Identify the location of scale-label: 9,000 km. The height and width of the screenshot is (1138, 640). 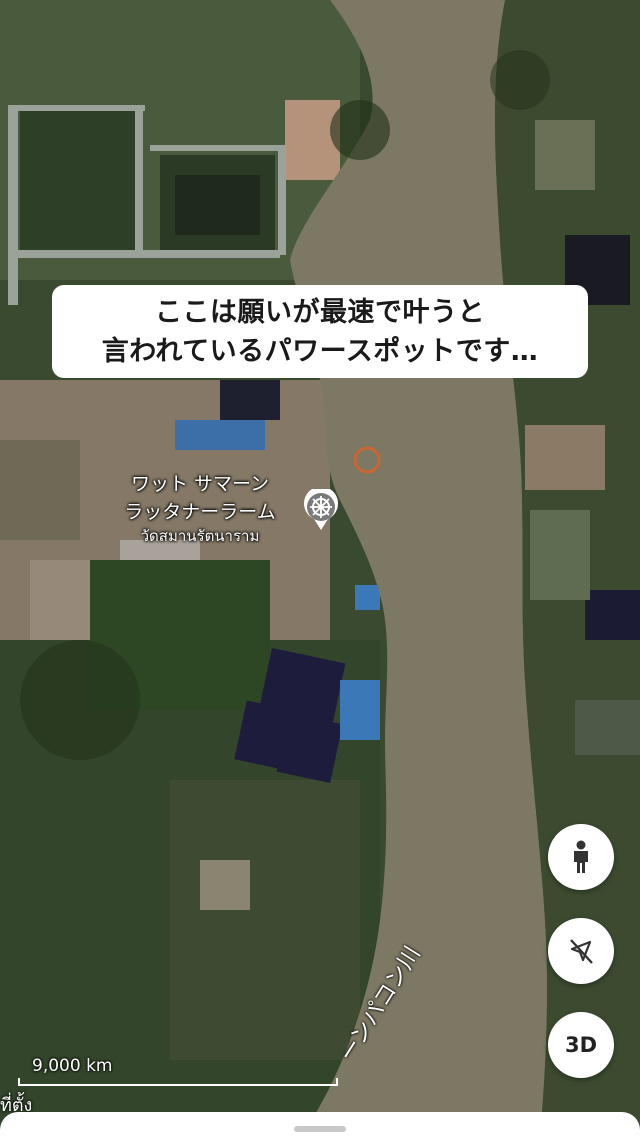
(72, 1066).